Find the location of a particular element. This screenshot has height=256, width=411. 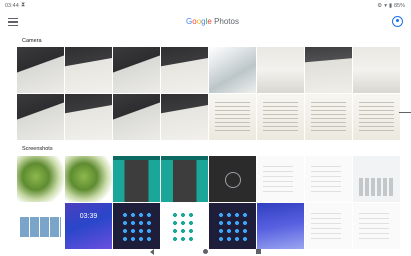

hourglass-icon: ⧗ is located at coordinates (23, 5).